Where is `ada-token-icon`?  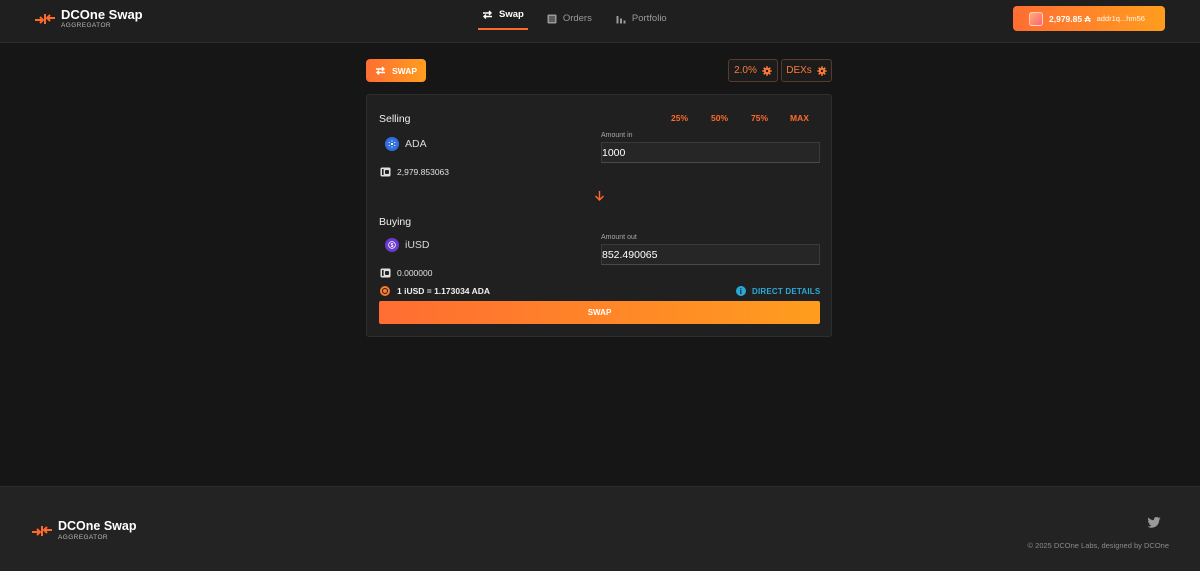
ada-token-icon is located at coordinates (392, 144).